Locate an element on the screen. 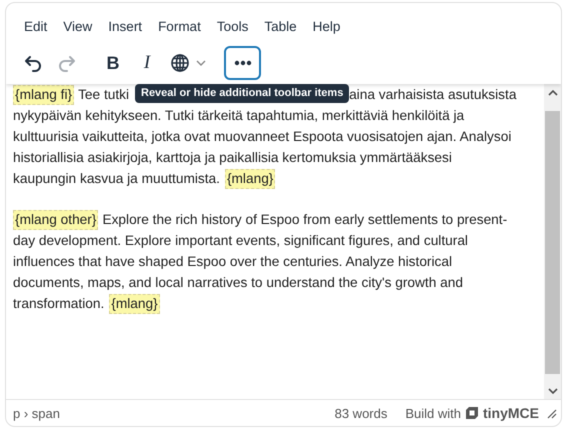  branding-text: Build with is located at coordinates (433, 413).